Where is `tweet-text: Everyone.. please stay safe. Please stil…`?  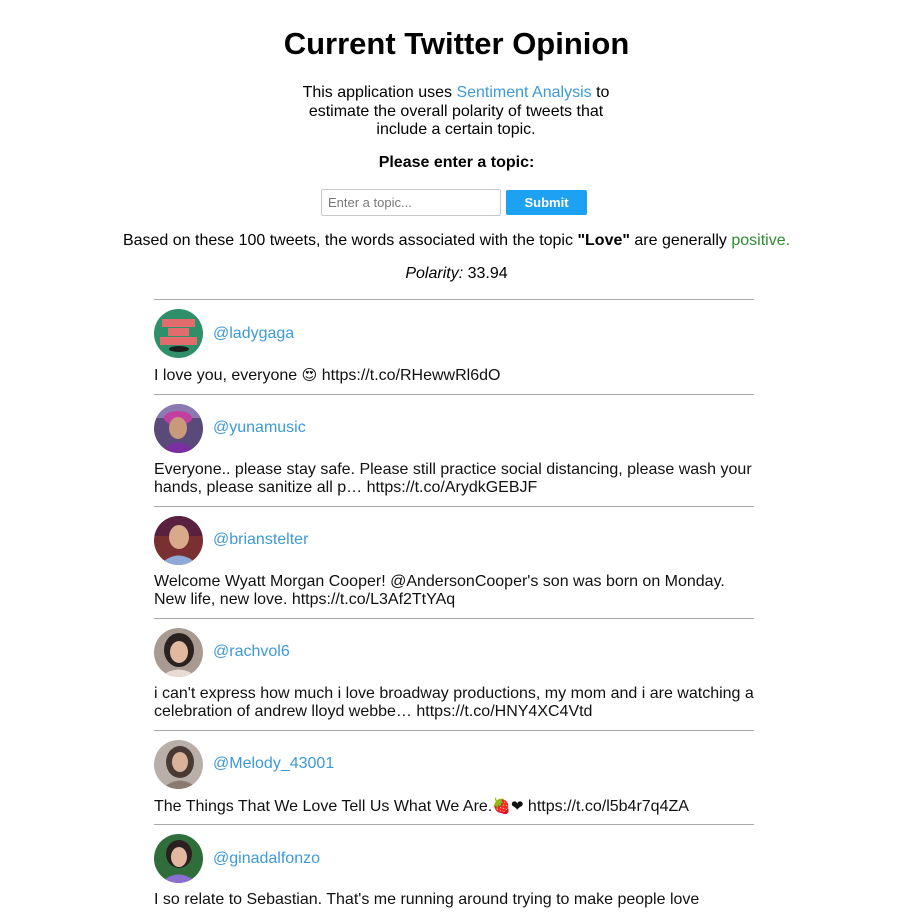
tweet-text: Everyone.. please stay safe. Please stil… is located at coordinates (453, 478).